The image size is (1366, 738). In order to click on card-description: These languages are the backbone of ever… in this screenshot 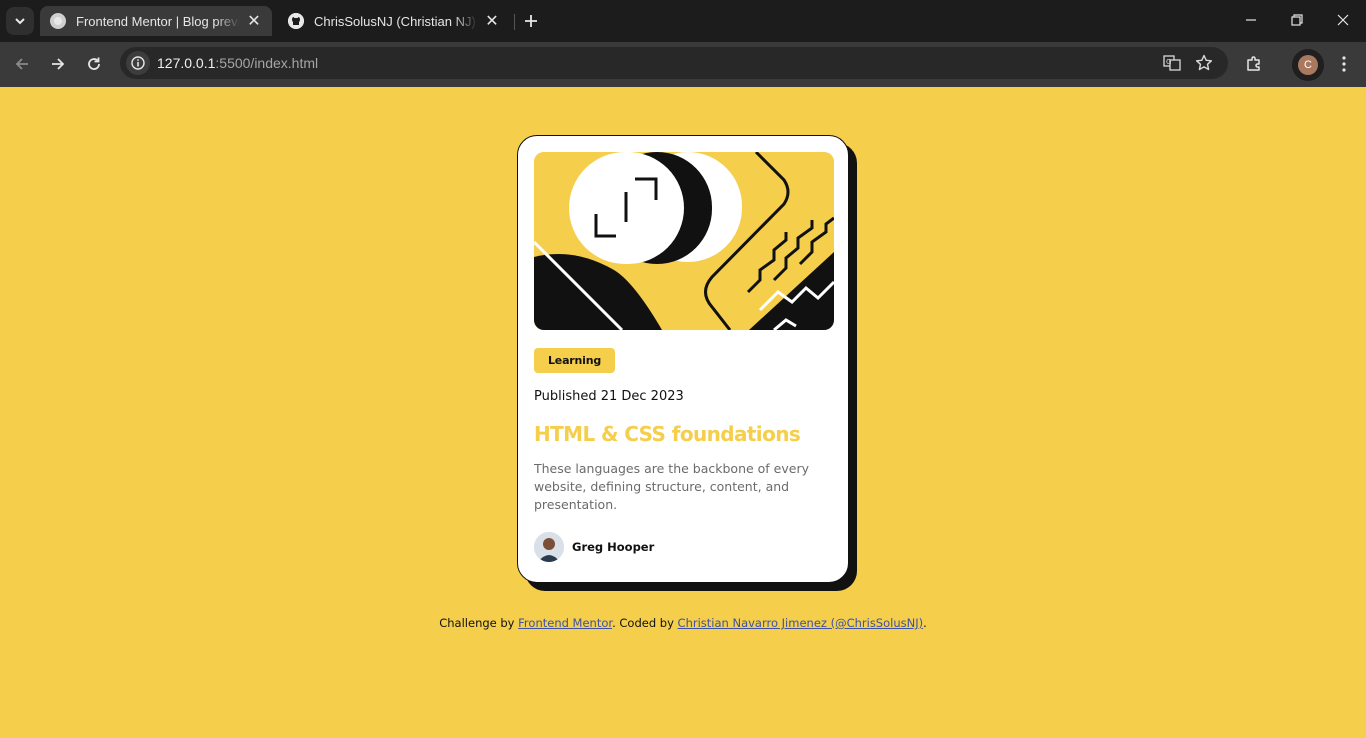, I will do `click(671, 486)`.